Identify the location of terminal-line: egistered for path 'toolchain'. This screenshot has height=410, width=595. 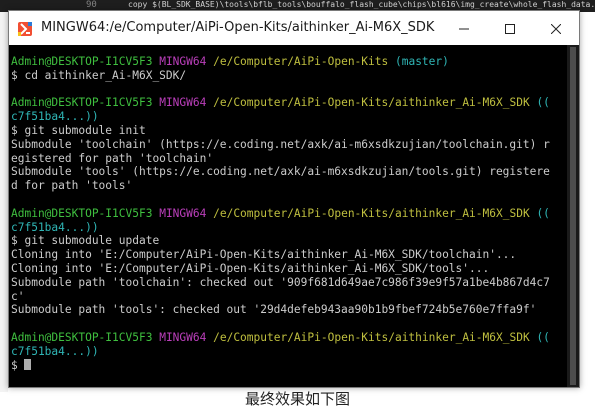
(280, 159).